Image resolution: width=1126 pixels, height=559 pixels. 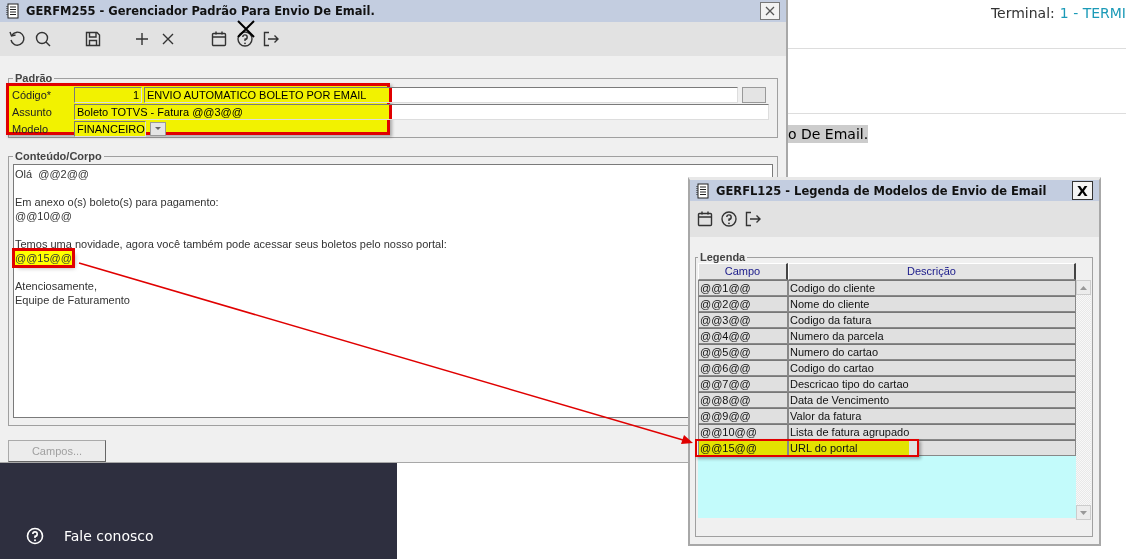 I want to click on table-cell: Codigo do cliente, so click(x=932, y=288).